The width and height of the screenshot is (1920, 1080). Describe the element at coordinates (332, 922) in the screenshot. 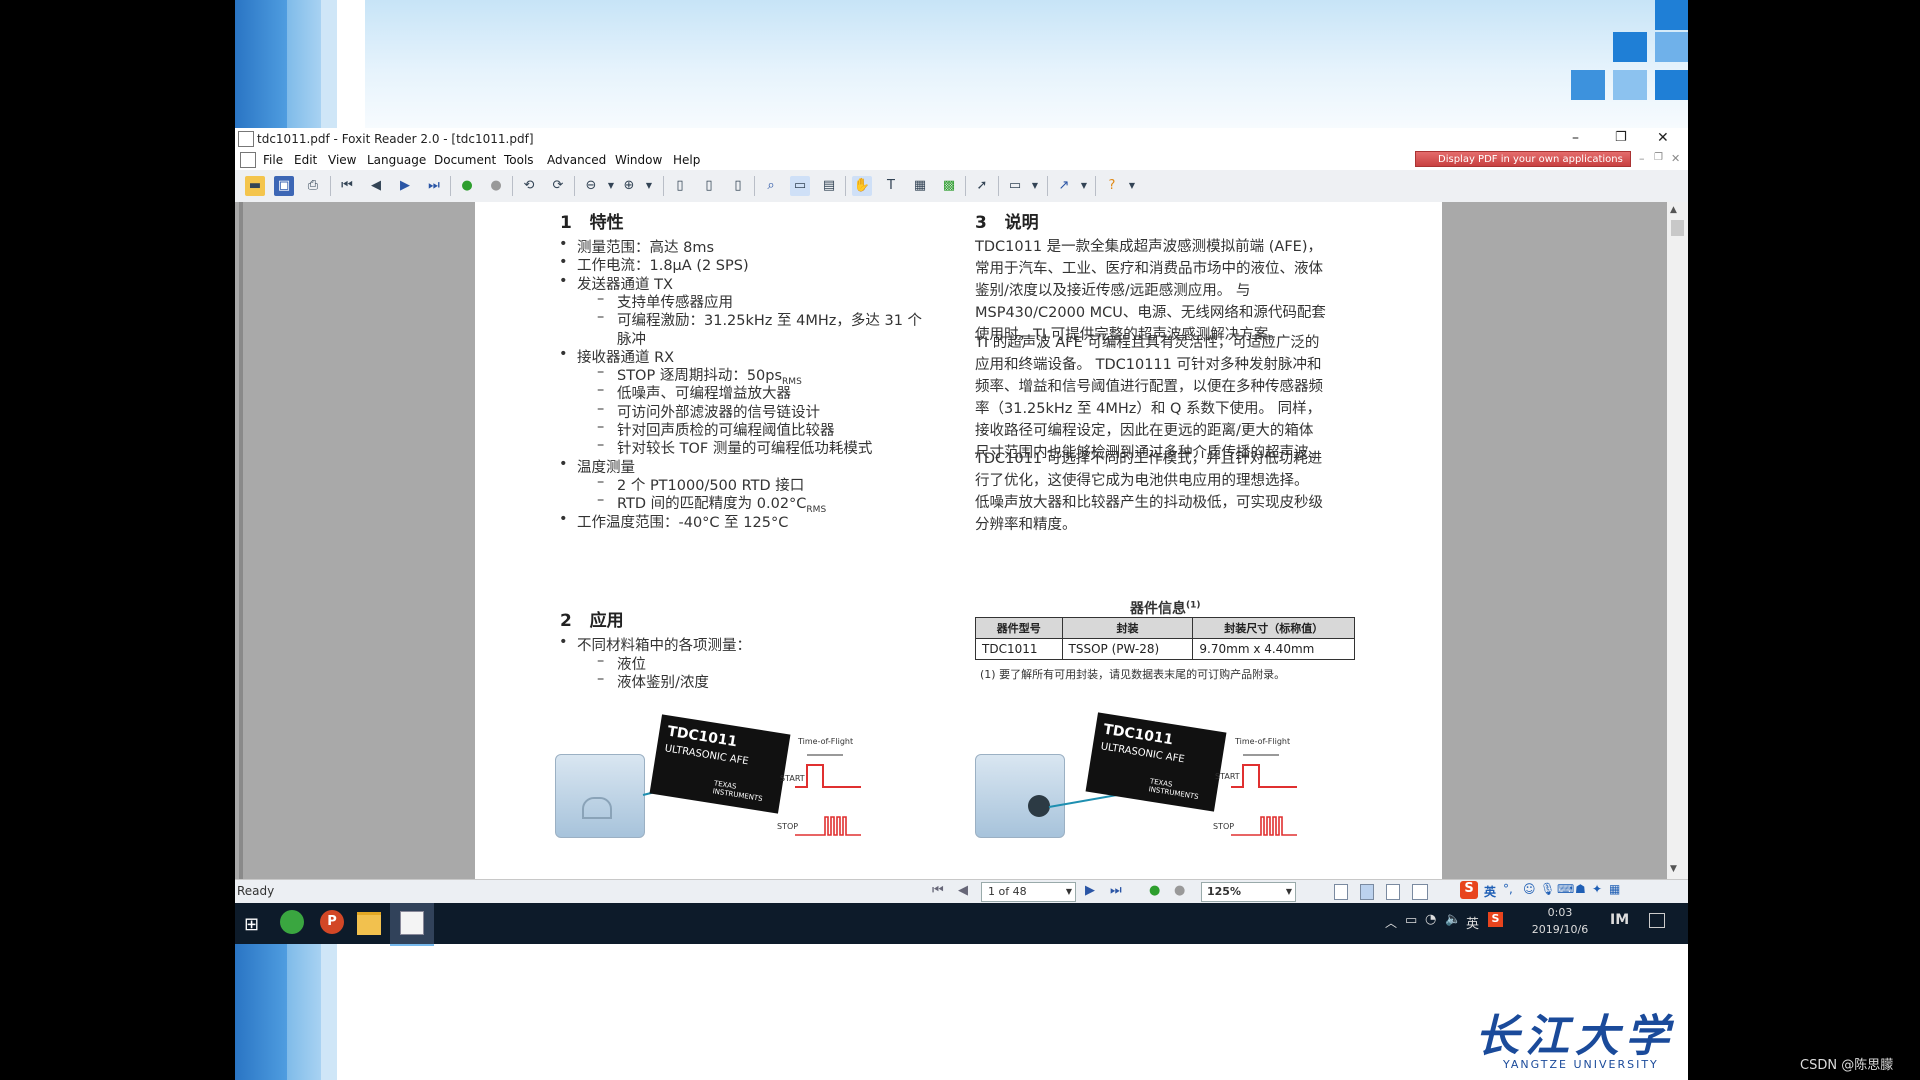

I see `powerpoint-icon: P` at that location.